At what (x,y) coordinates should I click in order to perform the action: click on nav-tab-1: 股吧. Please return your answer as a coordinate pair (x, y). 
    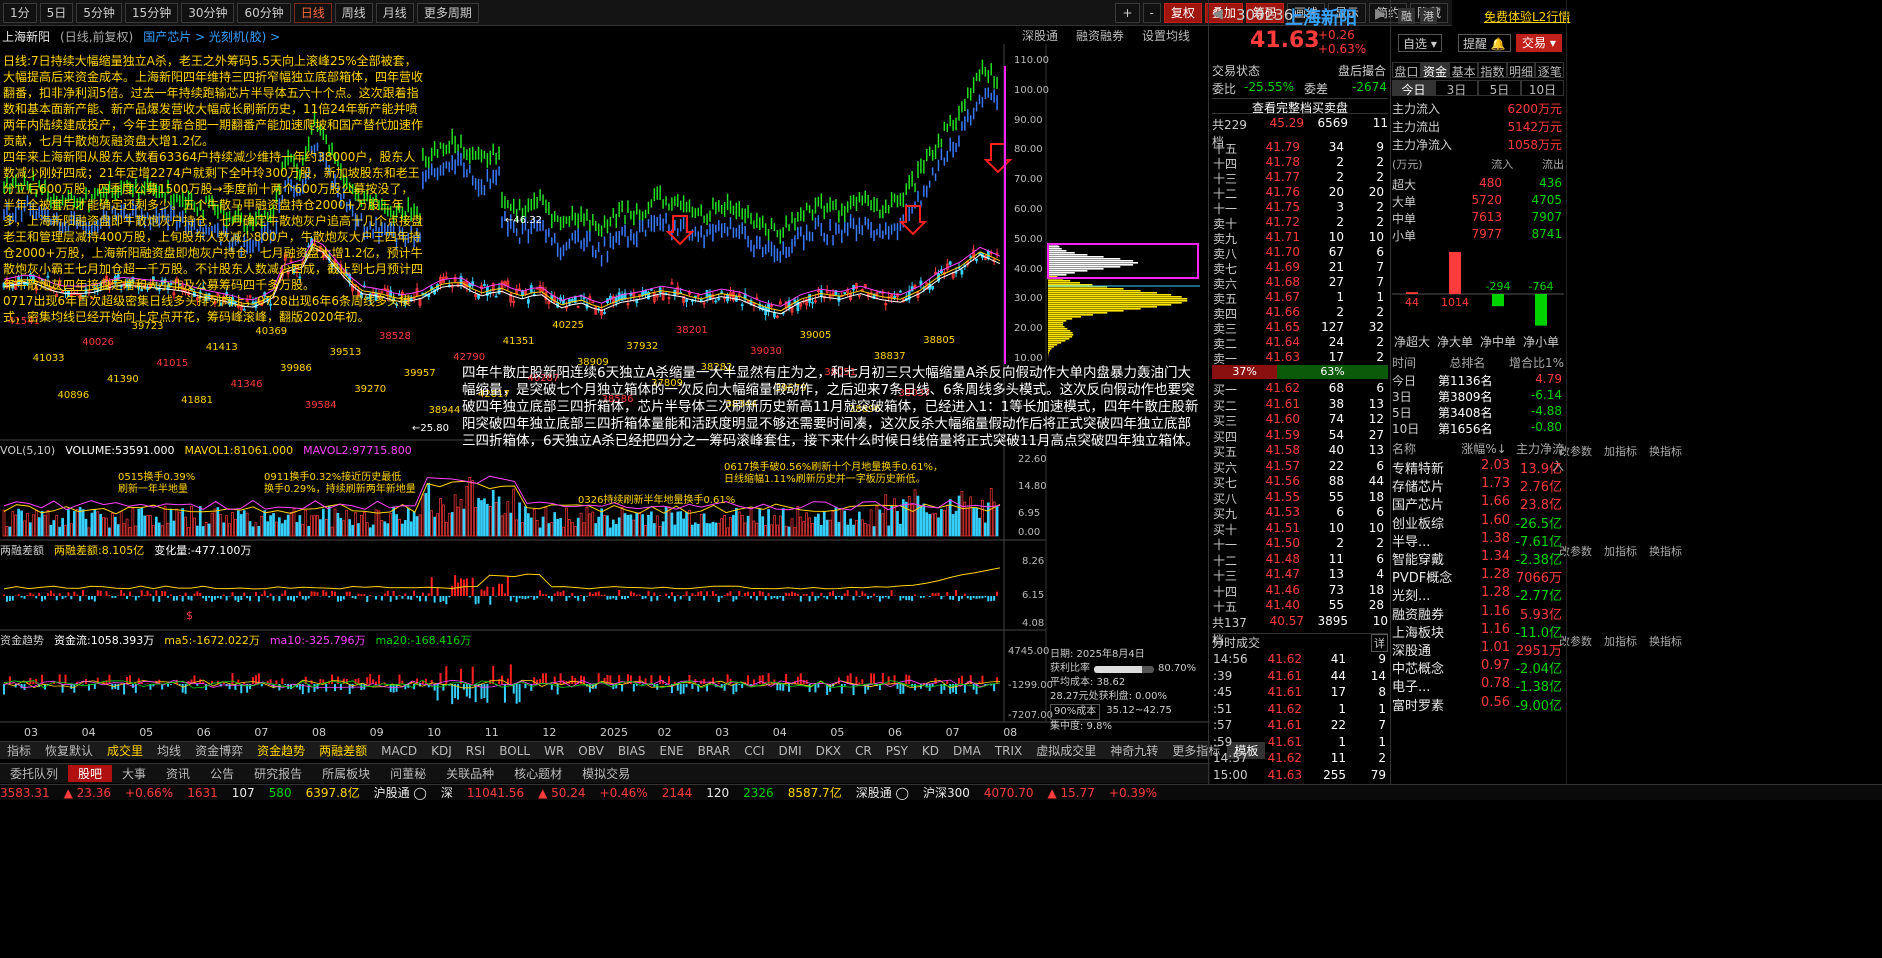
    Looking at the image, I should click on (90, 773).